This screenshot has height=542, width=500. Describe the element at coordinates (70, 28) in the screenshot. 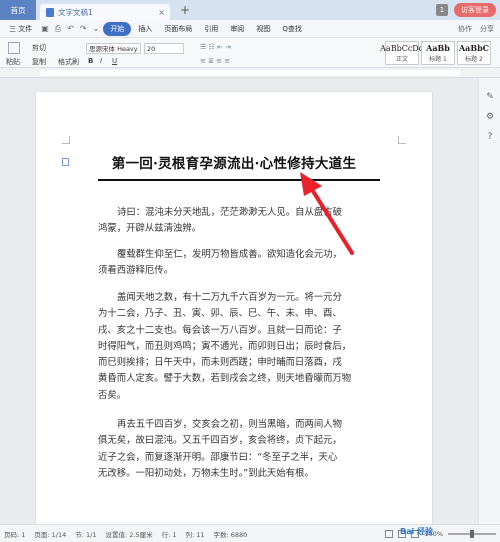

I see `undo-icon: ↶` at that location.